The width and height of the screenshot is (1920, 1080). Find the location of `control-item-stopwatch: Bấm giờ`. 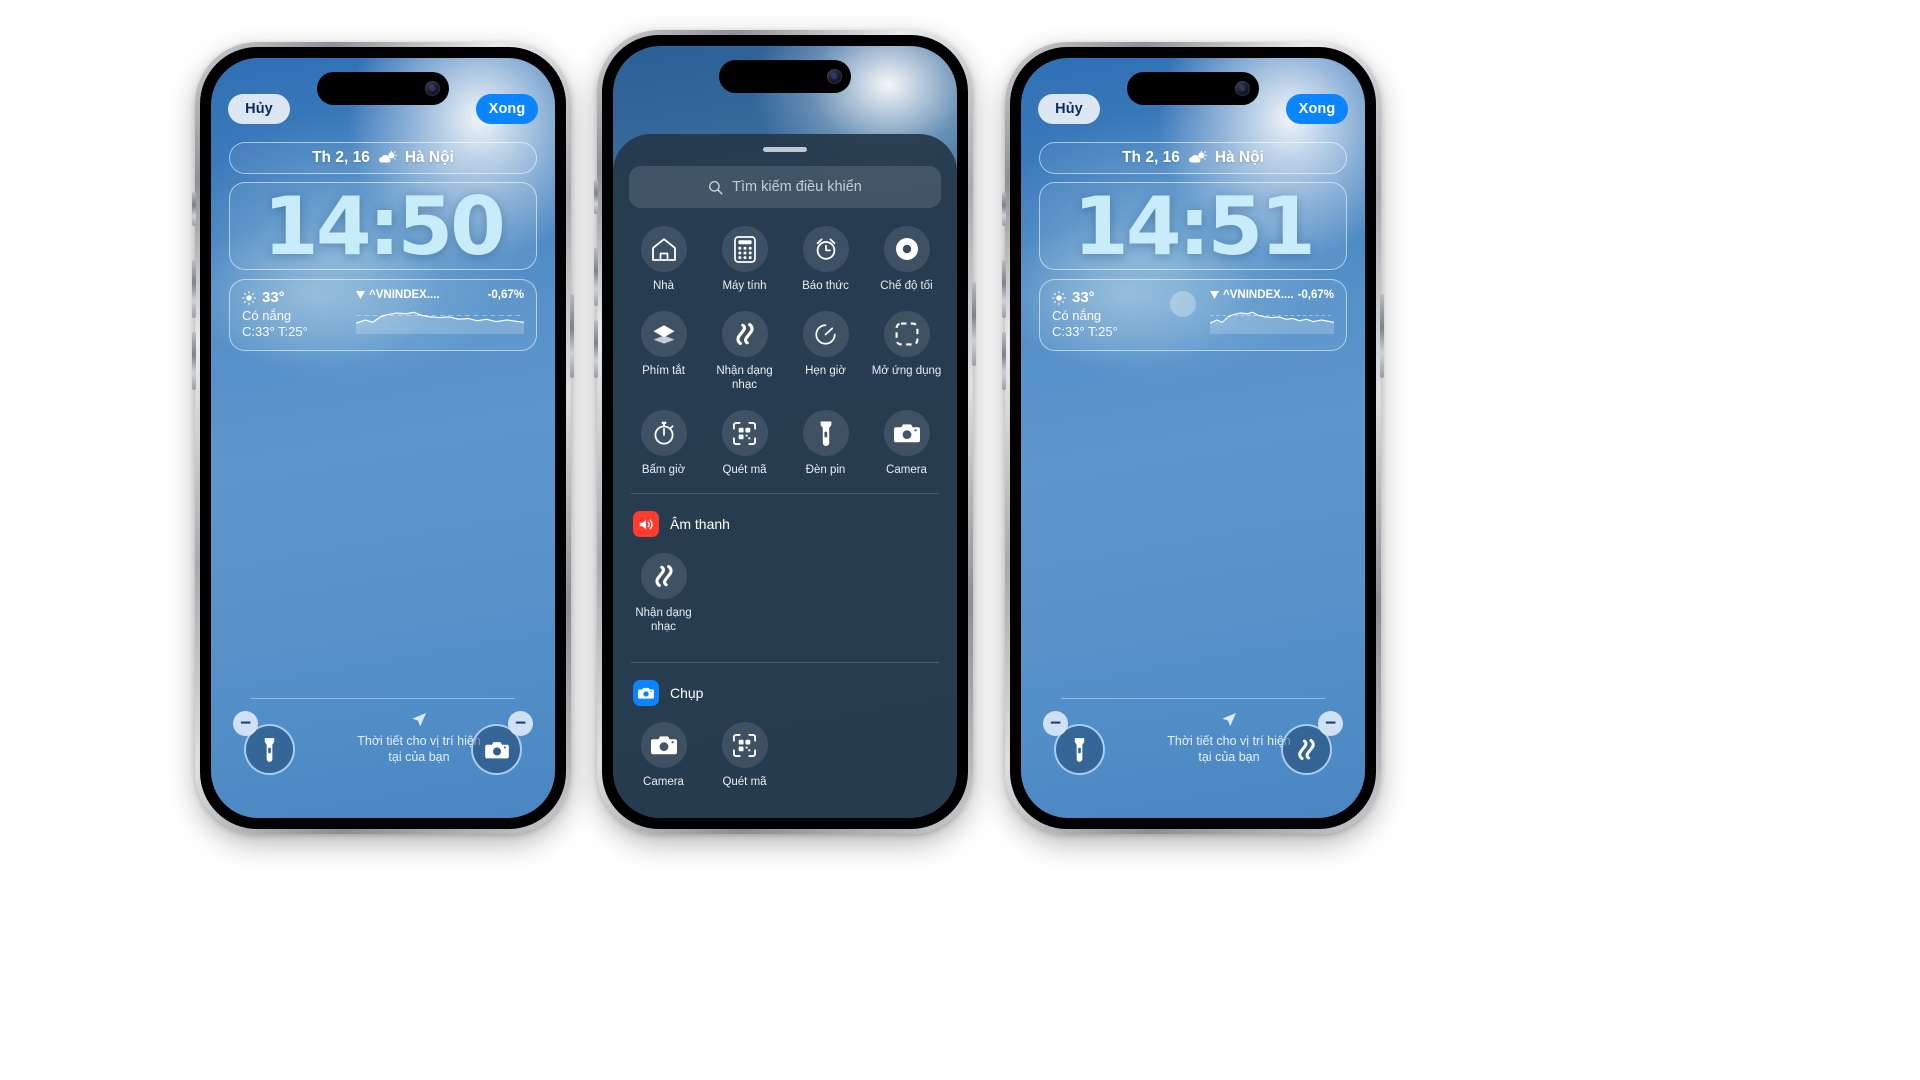

control-item-stopwatch: Bấm giờ is located at coordinates (663, 443).